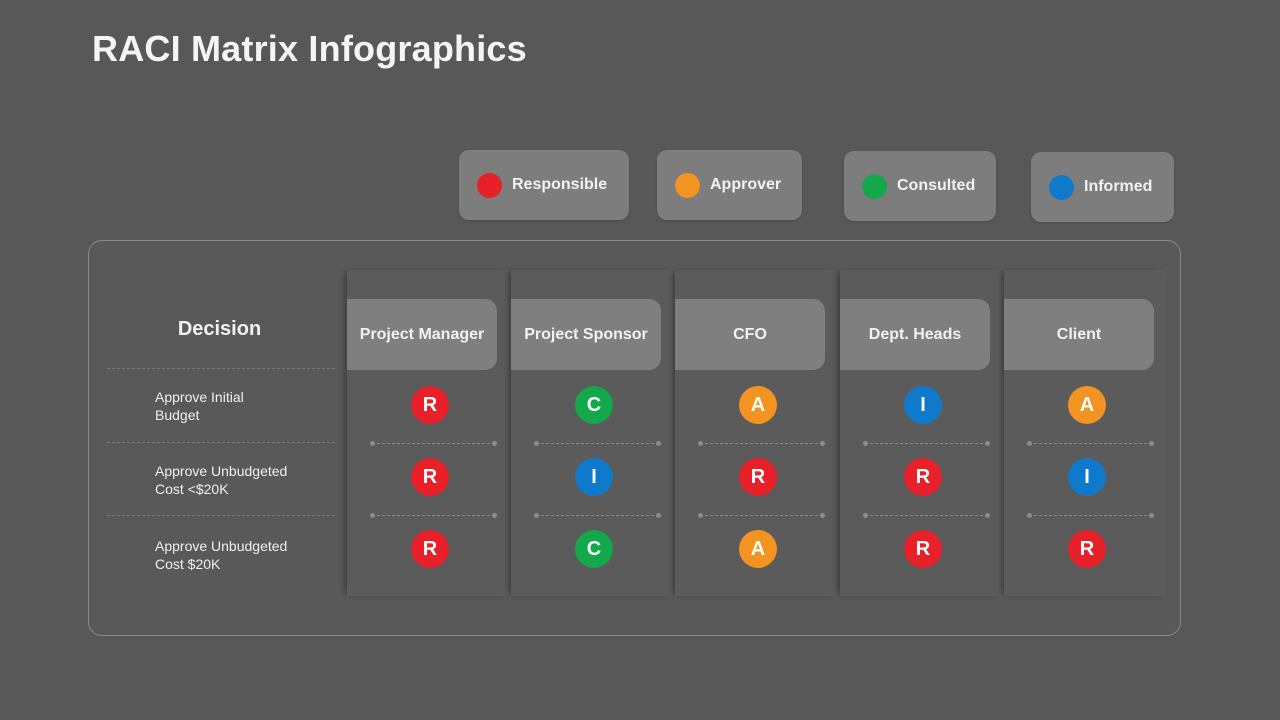 This screenshot has height=720, width=1280. Describe the element at coordinates (177, 415) in the screenshot. I see `decision-line: Budget` at that location.